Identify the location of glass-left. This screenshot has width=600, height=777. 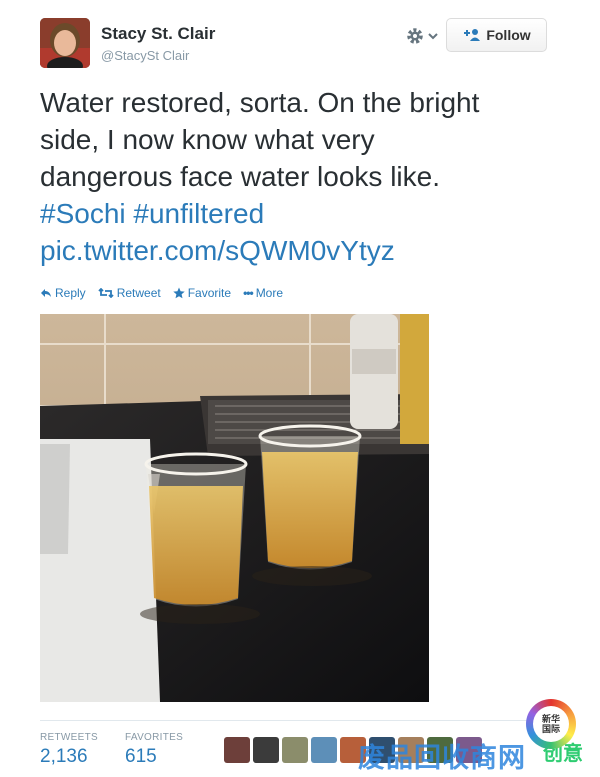
(196, 529).